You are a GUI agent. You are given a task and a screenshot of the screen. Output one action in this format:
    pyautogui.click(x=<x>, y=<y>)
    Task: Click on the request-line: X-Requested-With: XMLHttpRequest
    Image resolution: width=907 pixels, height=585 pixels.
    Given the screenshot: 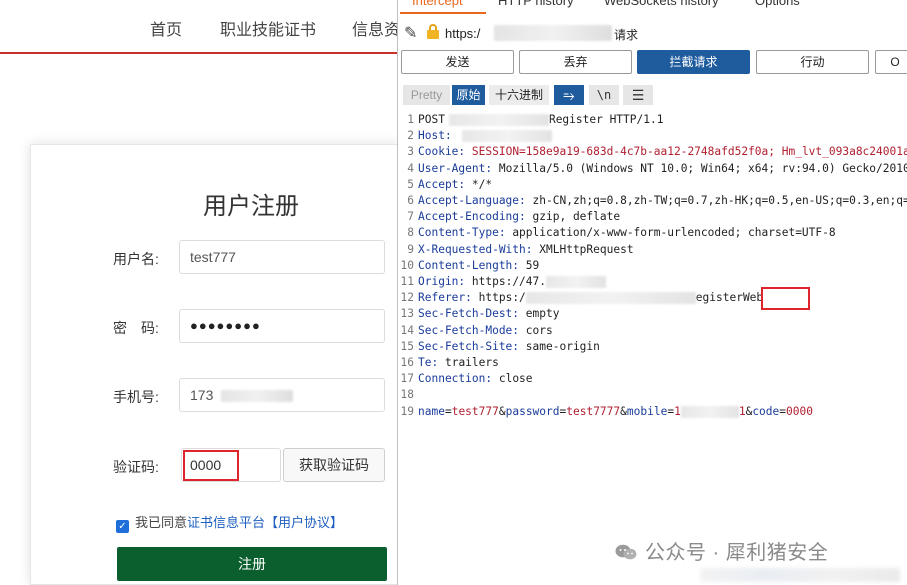 What is the action you would take?
    pyautogui.click(x=526, y=249)
    